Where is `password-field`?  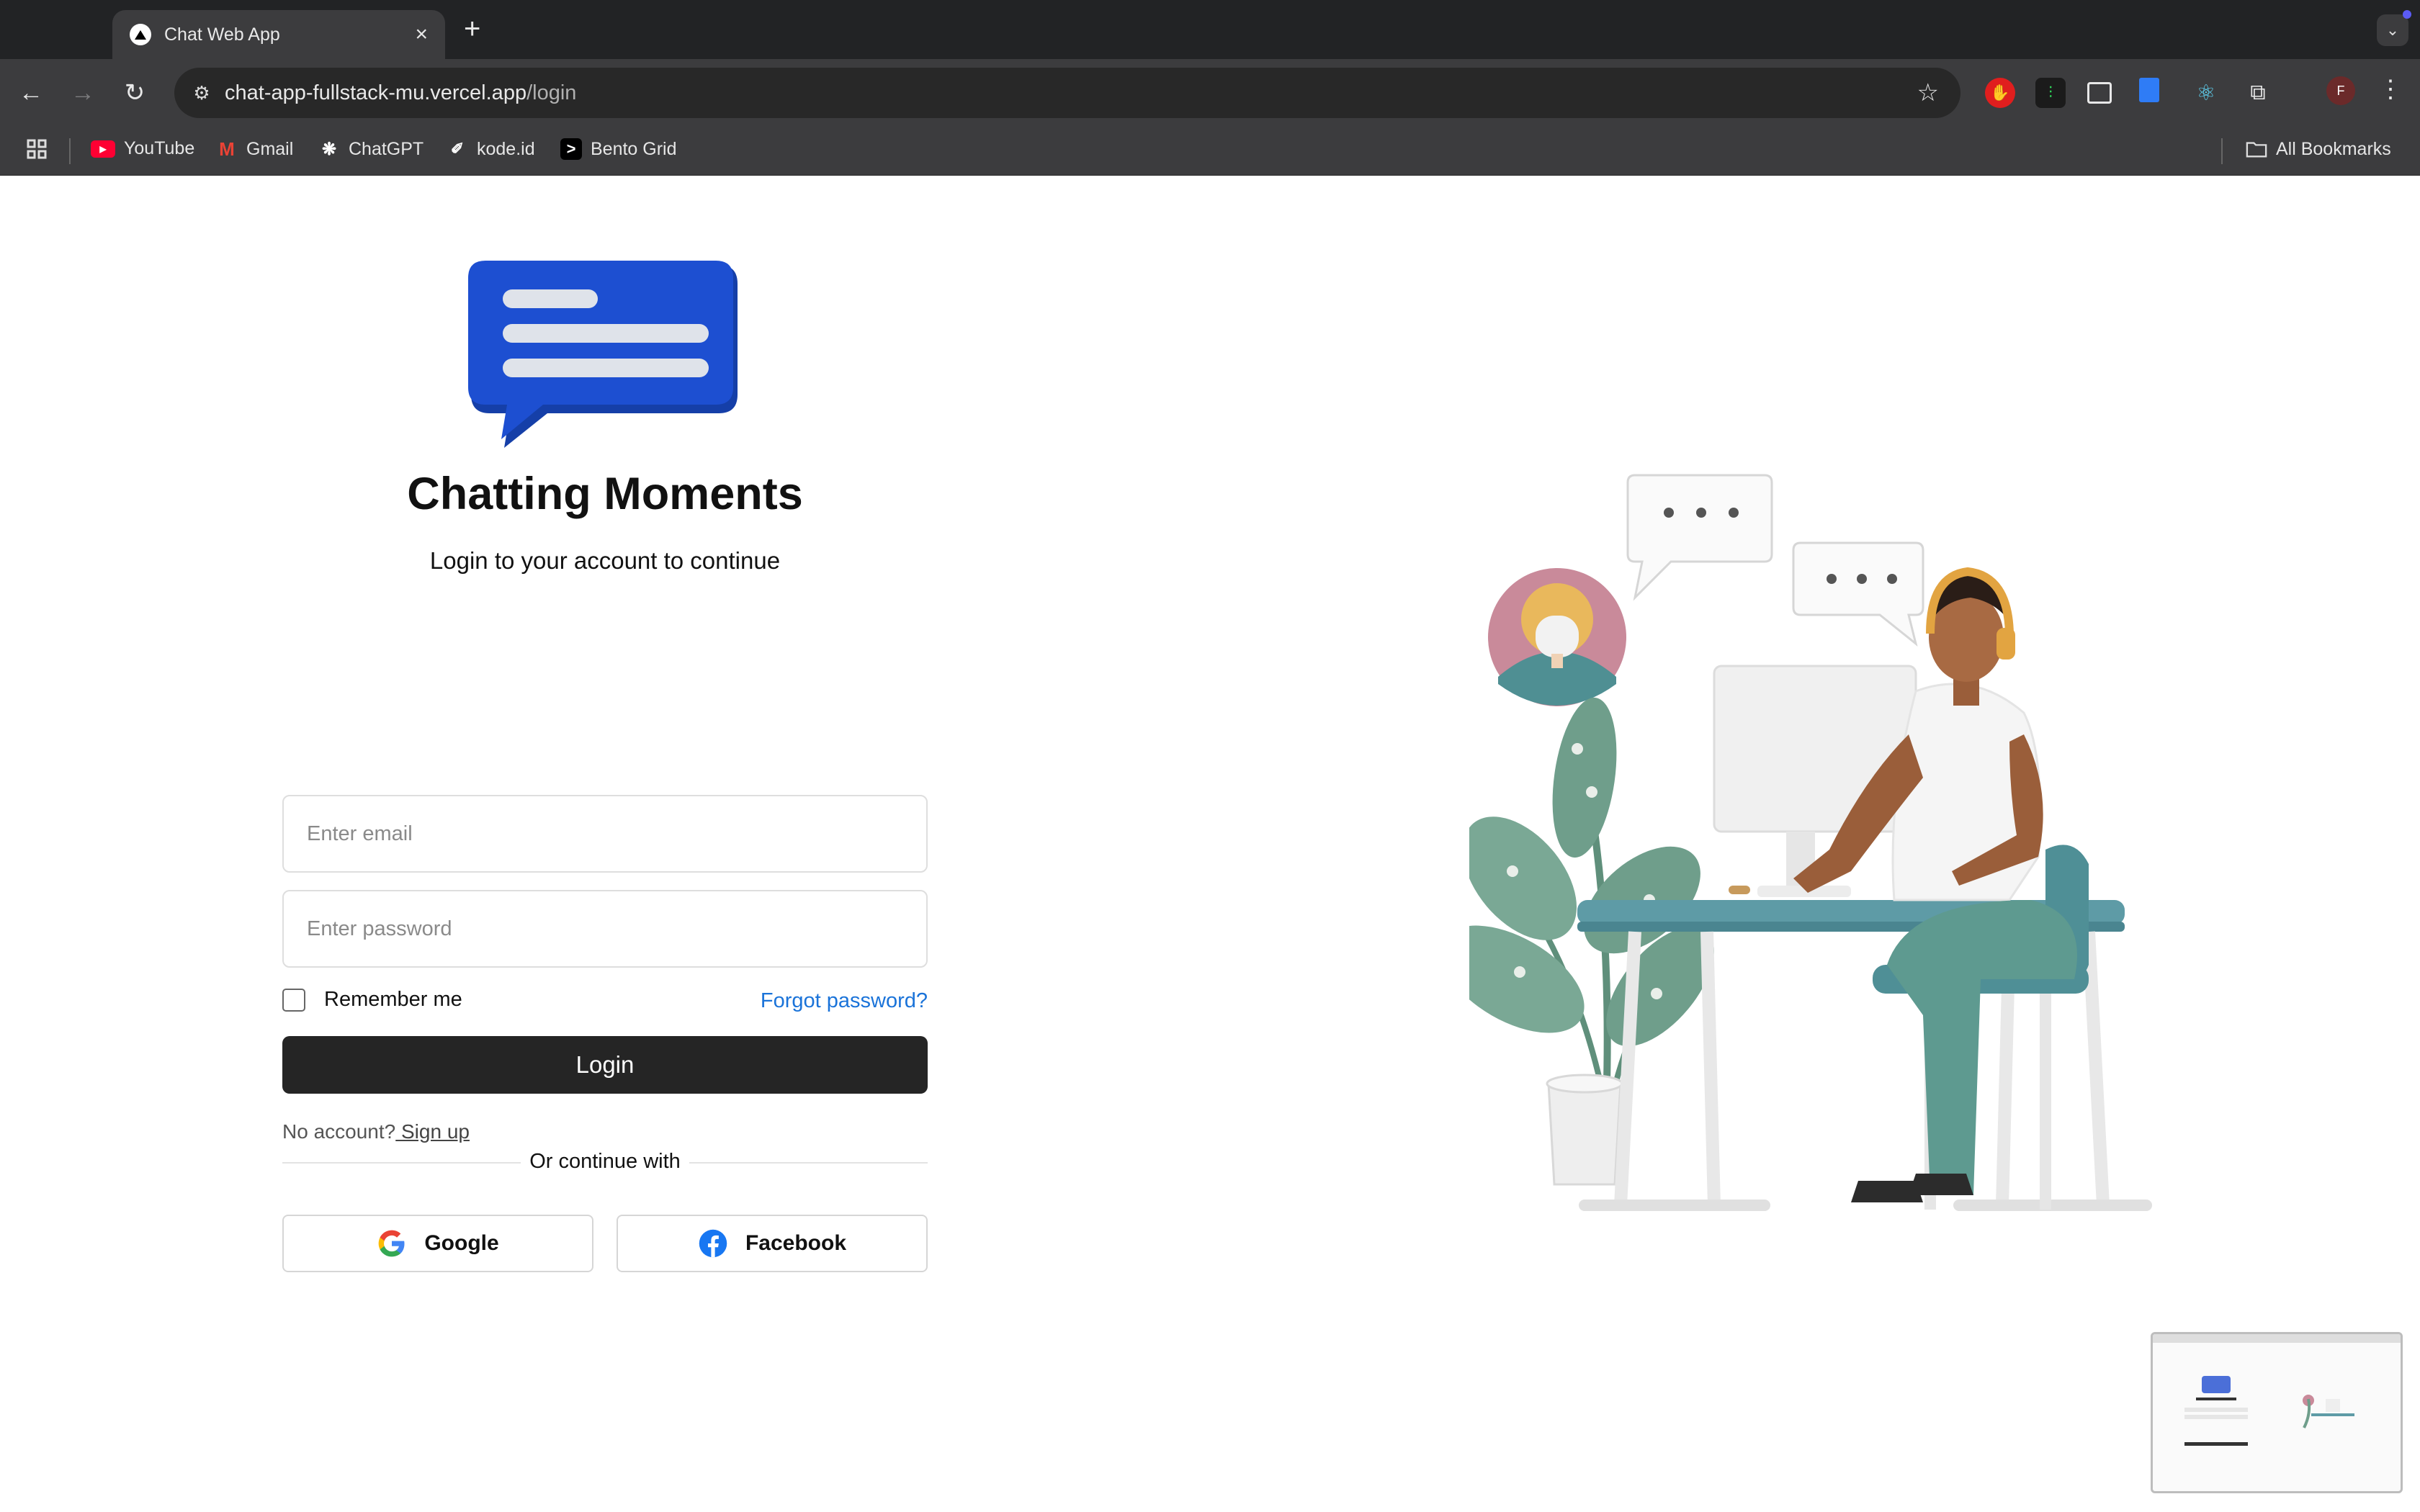 password-field is located at coordinates (605, 929).